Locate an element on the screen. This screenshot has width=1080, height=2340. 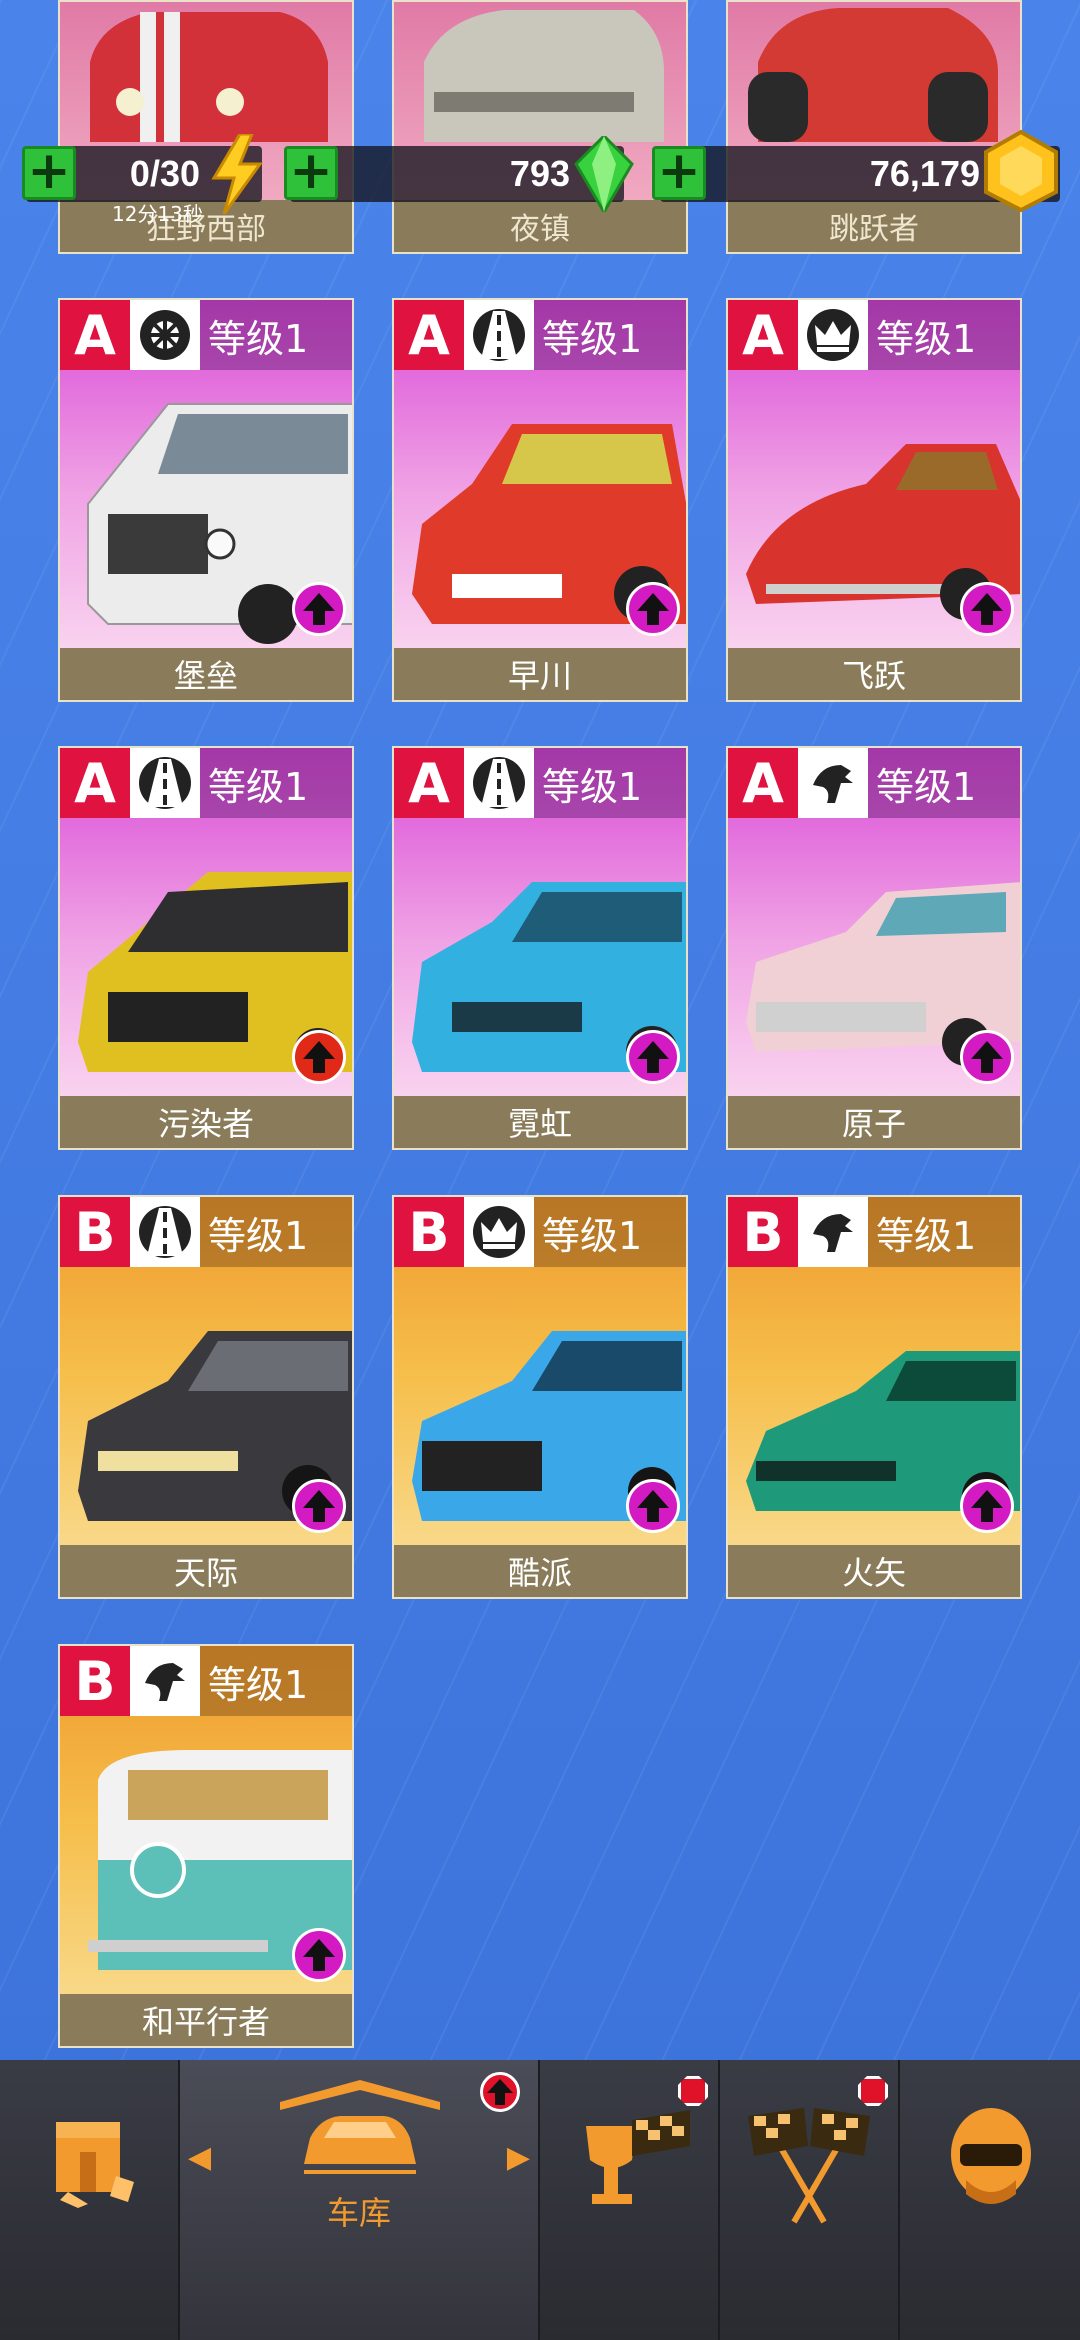
wheel-icon is located at coordinates (165, 335).